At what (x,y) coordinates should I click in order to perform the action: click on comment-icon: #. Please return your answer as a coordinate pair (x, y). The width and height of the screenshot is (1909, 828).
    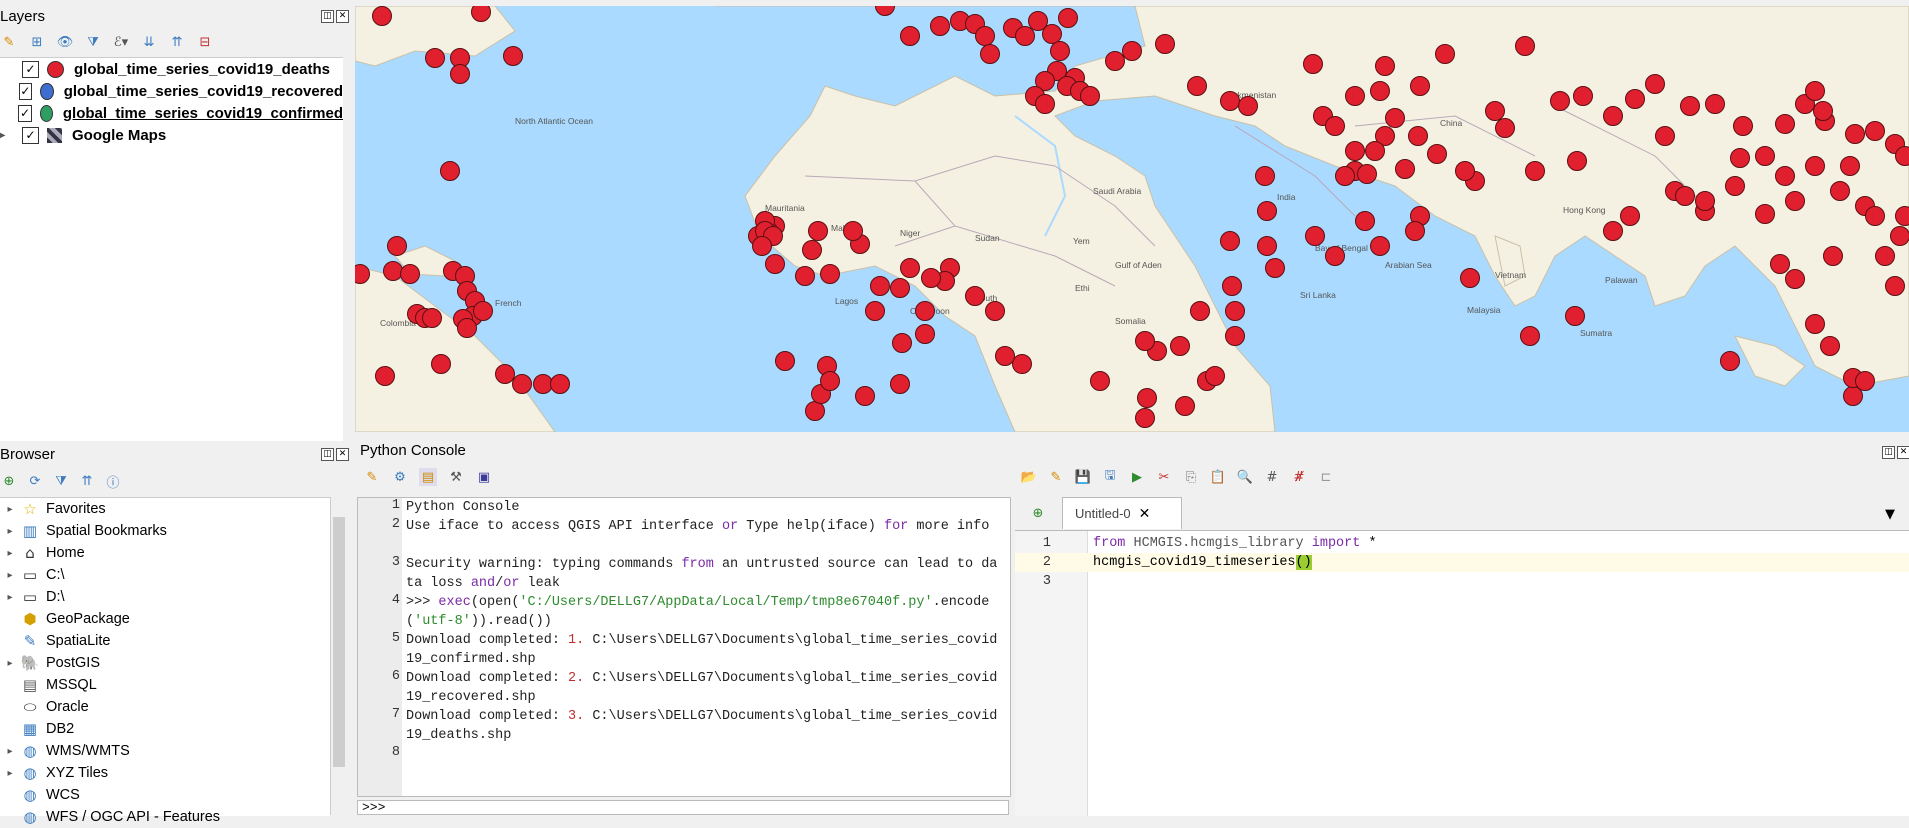
    Looking at the image, I should click on (1272, 477).